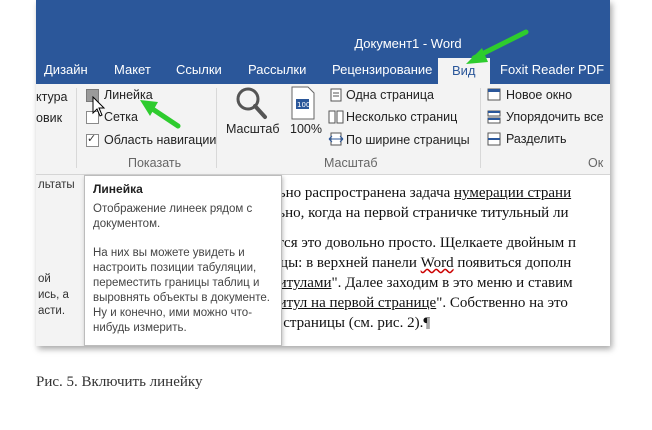  Describe the element at coordinates (512, 193) in the screenshot. I see `doc-link: нумерации страни` at that location.